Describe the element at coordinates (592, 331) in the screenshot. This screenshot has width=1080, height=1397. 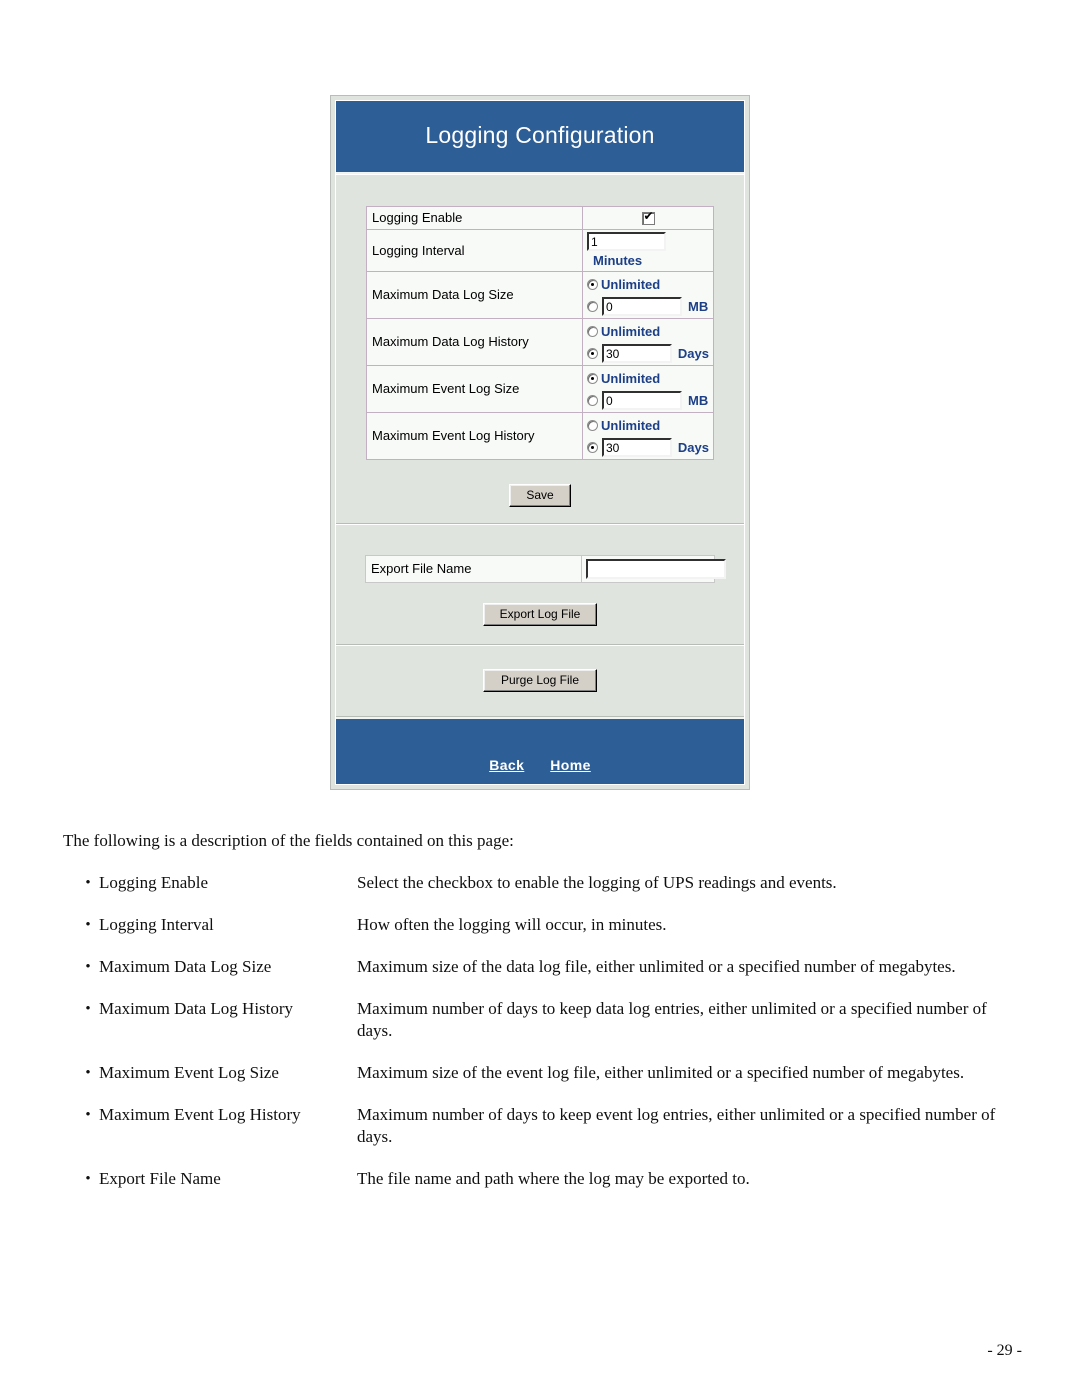
I see `max-data-log-history-unlimited-radio` at that location.